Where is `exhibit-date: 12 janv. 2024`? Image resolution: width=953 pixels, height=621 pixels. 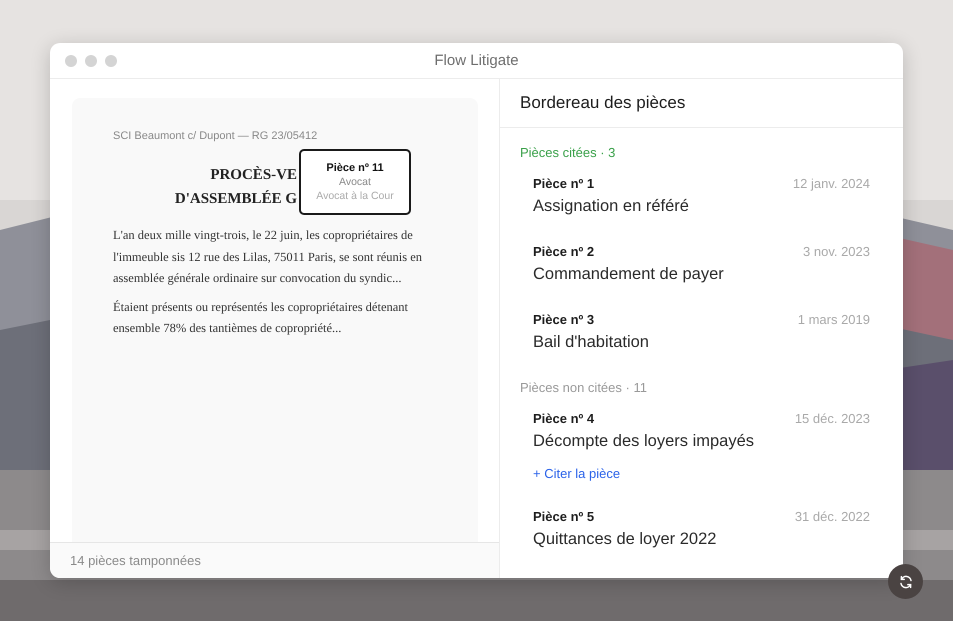
exhibit-date: 12 janv. 2024 is located at coordinates (831, 183).